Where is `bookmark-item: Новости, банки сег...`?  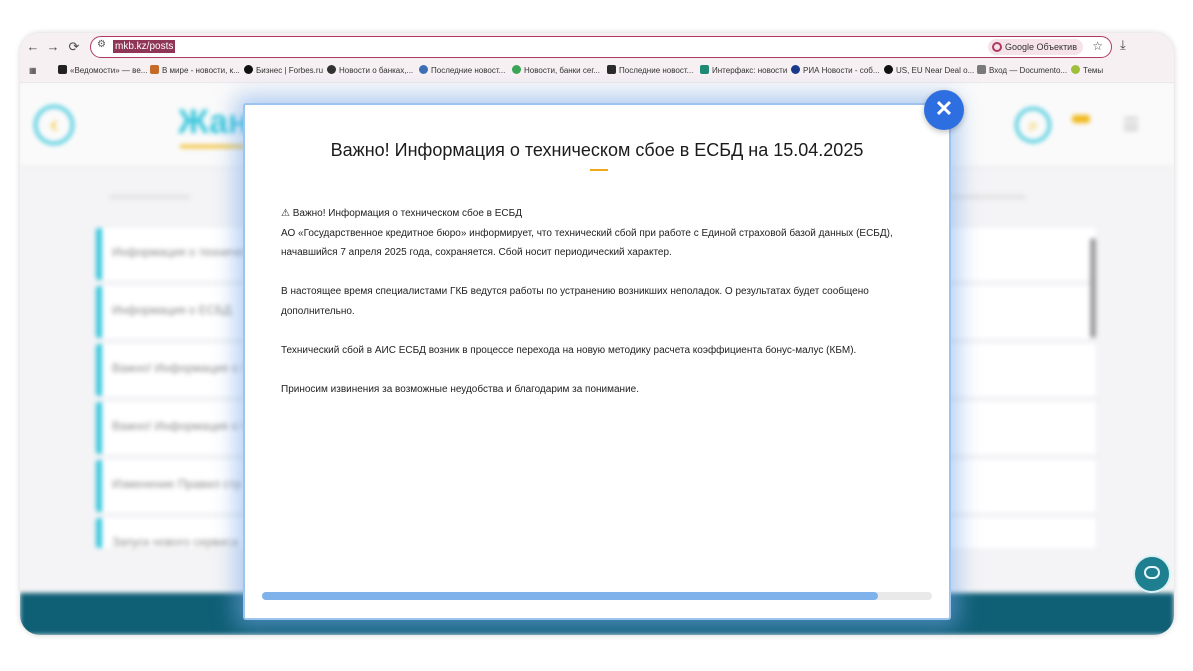 bookmark-item: Новости, банки сег... is located at coordinates (556, 71).